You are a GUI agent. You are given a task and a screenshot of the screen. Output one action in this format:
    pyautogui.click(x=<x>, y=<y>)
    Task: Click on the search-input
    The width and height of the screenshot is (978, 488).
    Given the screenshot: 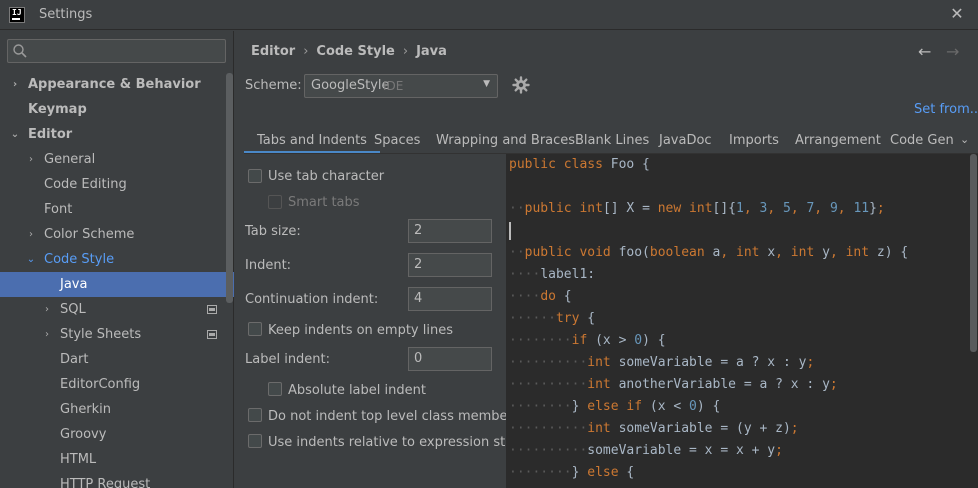 What is the action you would take?
    pyautogui.click(x=116, y=51)
    